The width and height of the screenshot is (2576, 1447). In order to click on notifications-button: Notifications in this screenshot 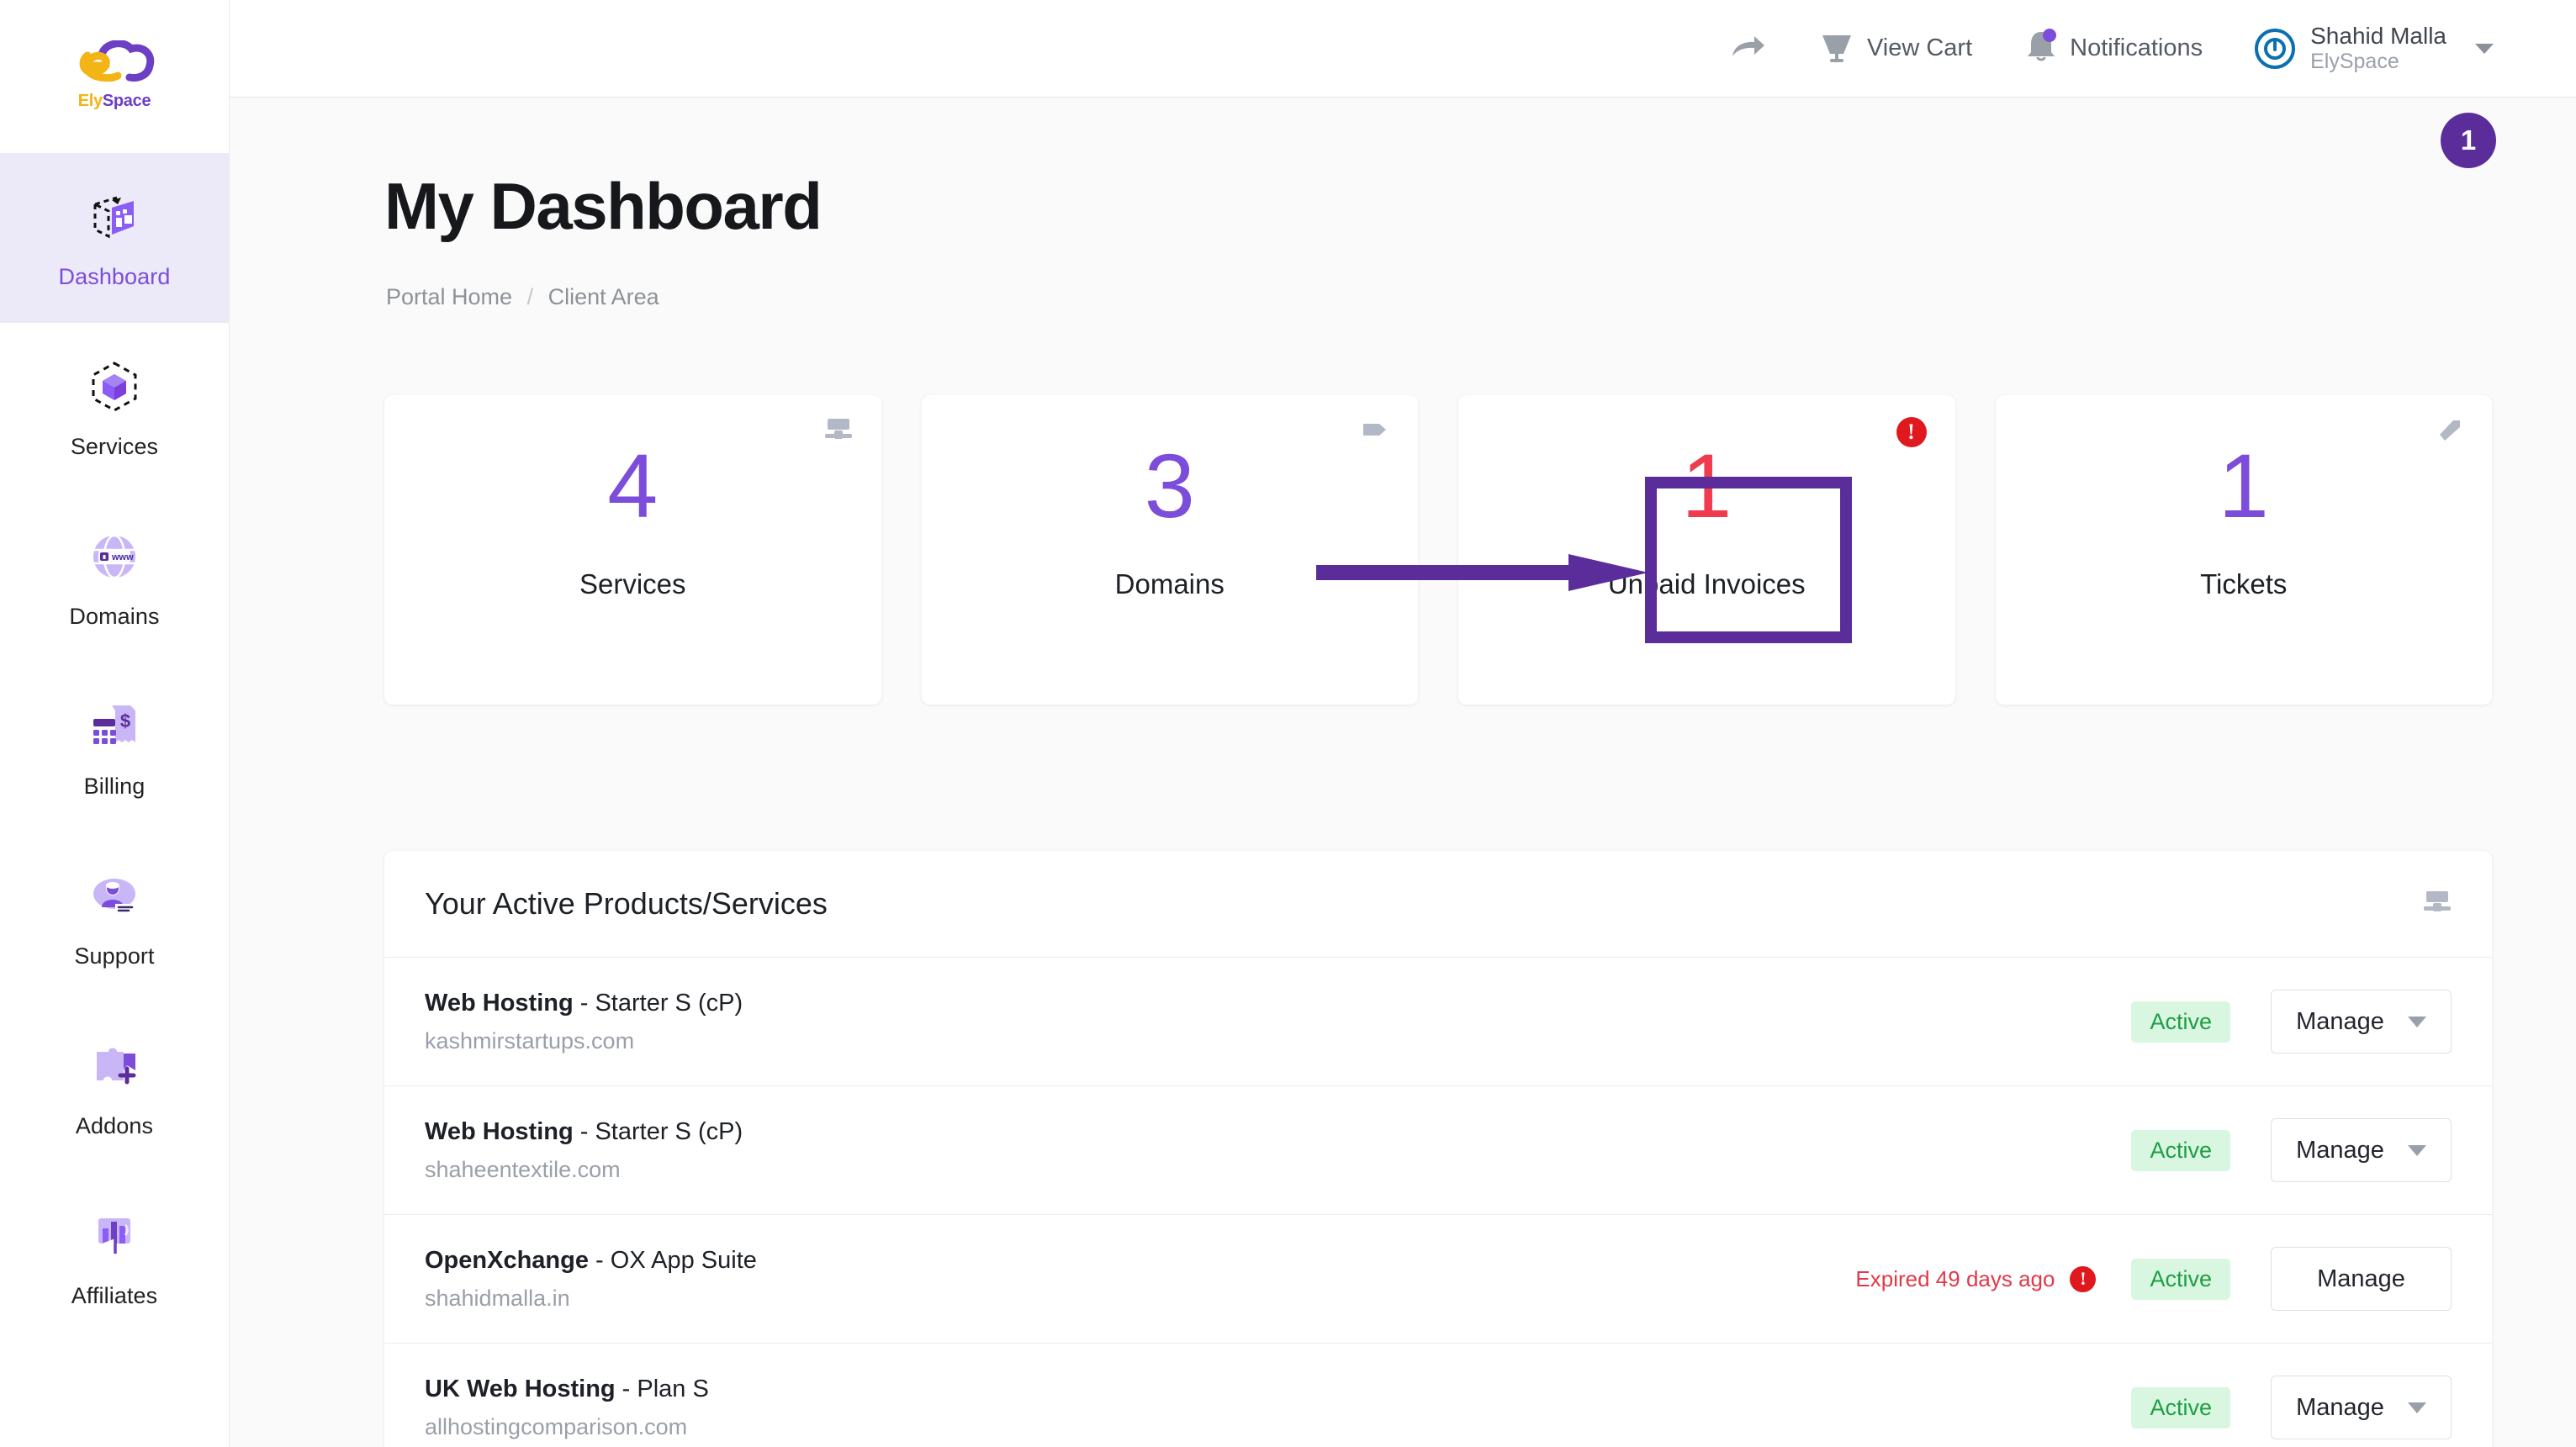, I will do `click(2113, 48)`.